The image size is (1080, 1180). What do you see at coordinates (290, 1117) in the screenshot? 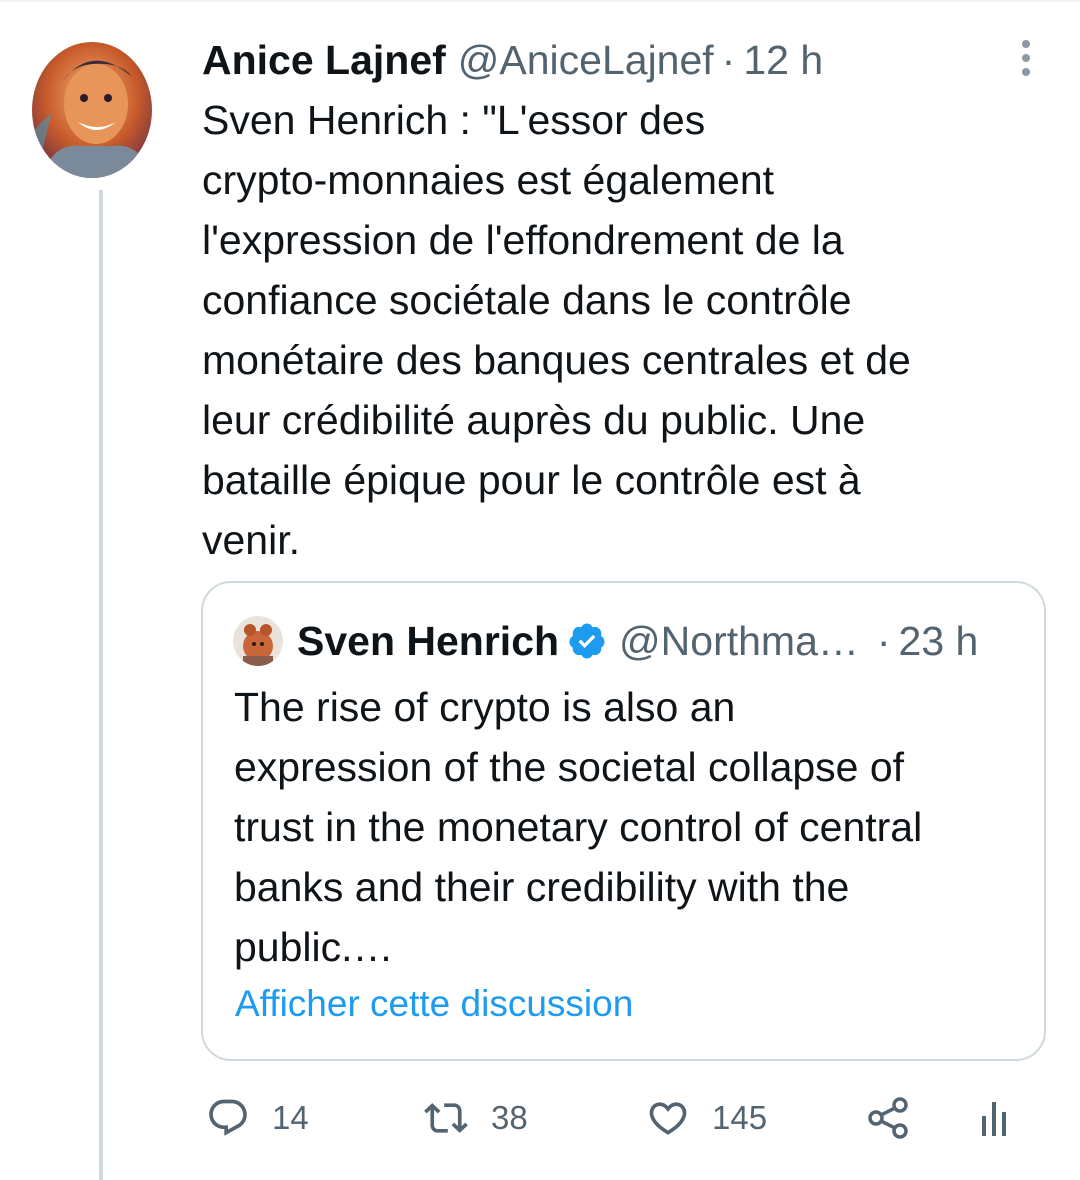
I see `reply-count: 14` at bounding box center [290, 1117].